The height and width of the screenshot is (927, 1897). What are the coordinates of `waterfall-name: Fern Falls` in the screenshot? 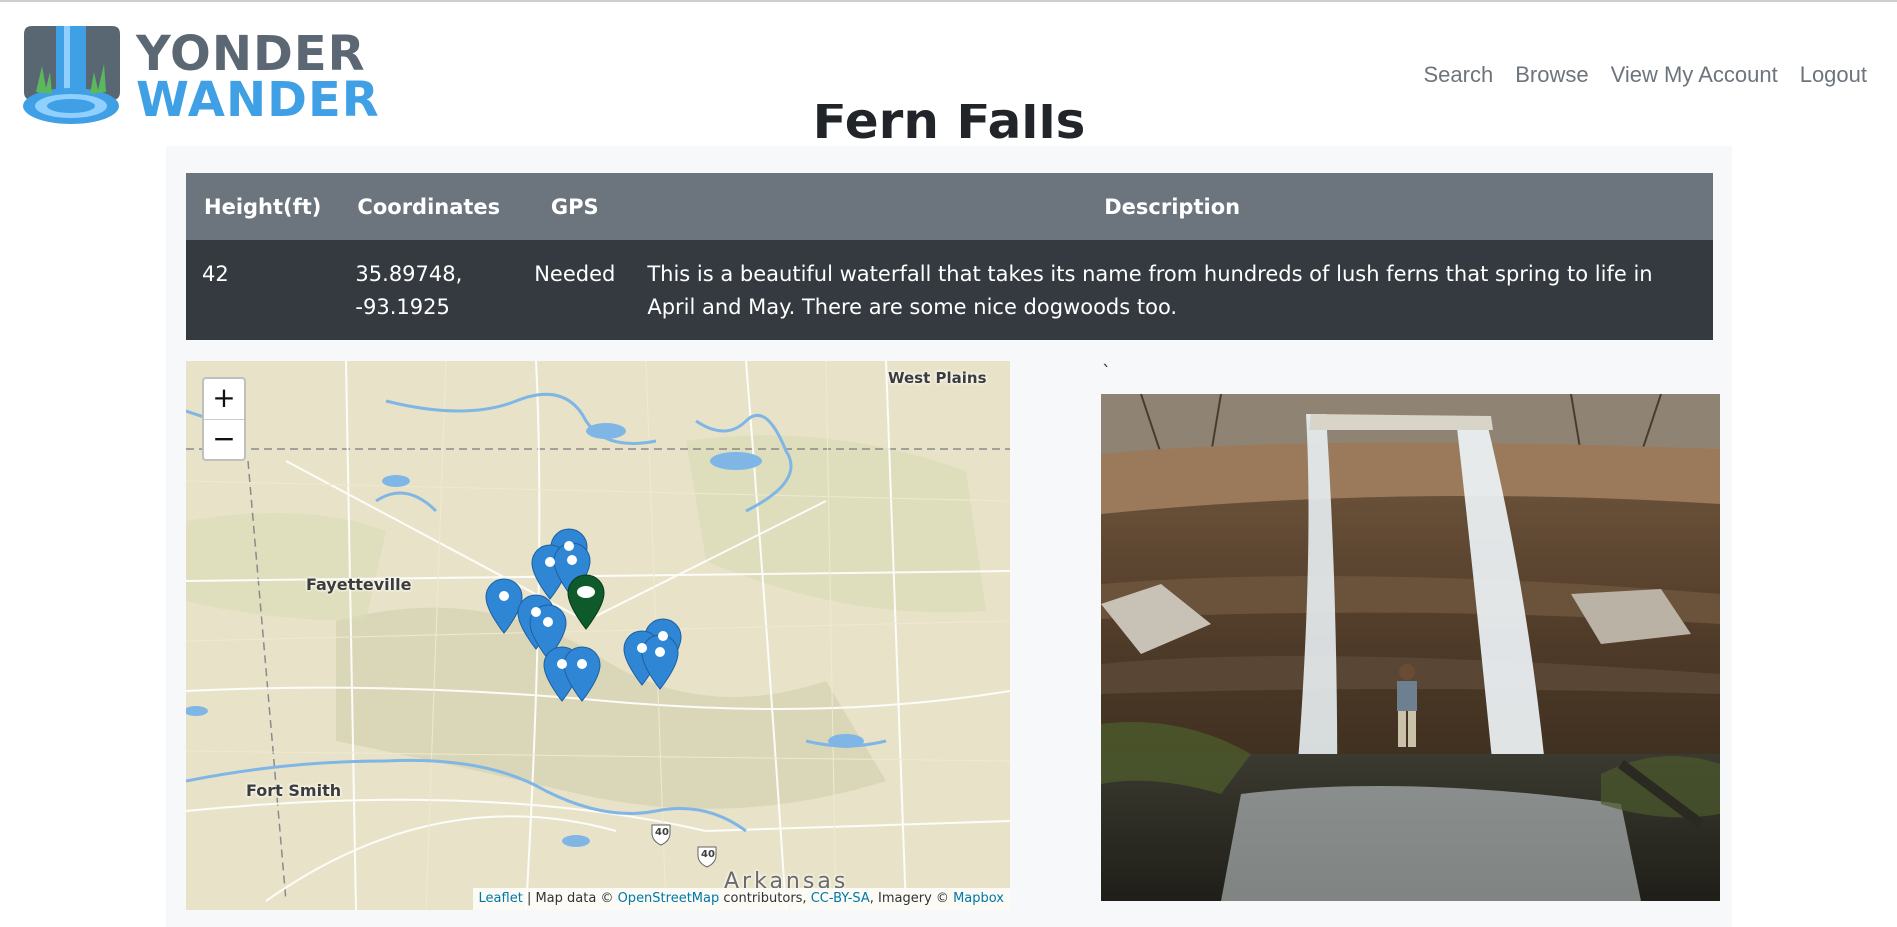 It's located at (949, 125).